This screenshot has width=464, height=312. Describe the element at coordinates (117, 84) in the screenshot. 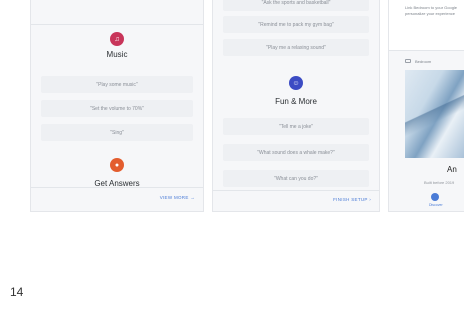

I see `suggestion-chip: "Play some music"` at that location.